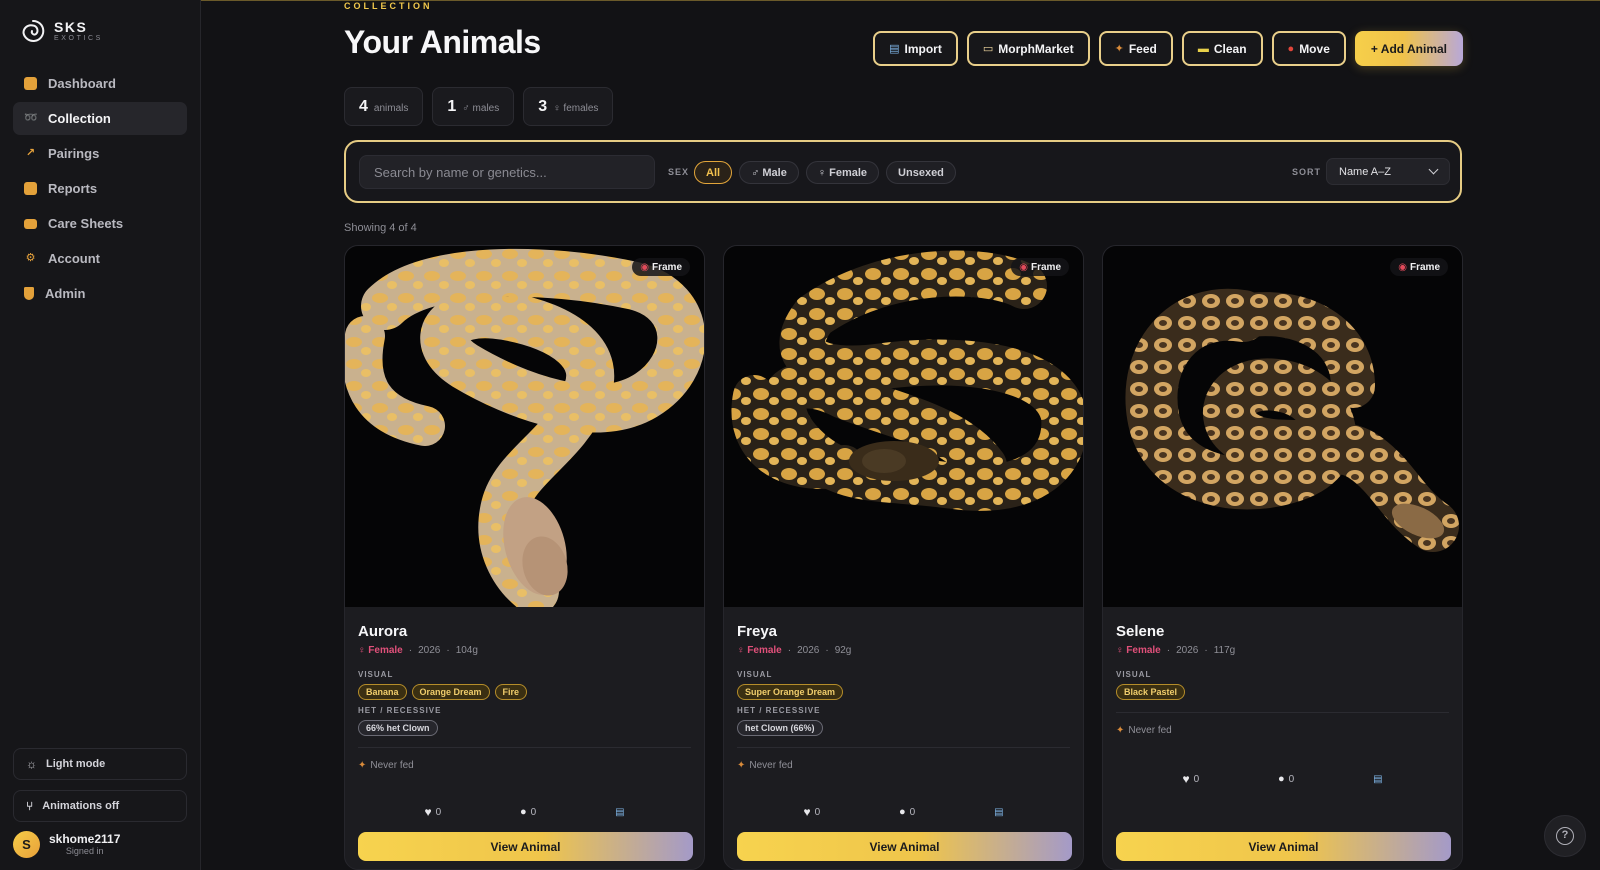 The width and height of the screenshot is (1600, 870). Describe the element at coordinates (1230, 48) in the screenshot. I see `clean-label: Clean` at that location.